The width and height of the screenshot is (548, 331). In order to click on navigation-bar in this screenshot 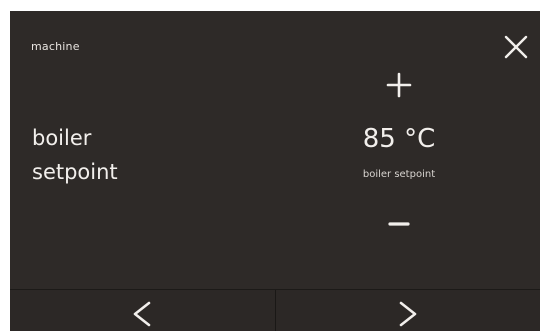, I will do `click(275, 310)`.